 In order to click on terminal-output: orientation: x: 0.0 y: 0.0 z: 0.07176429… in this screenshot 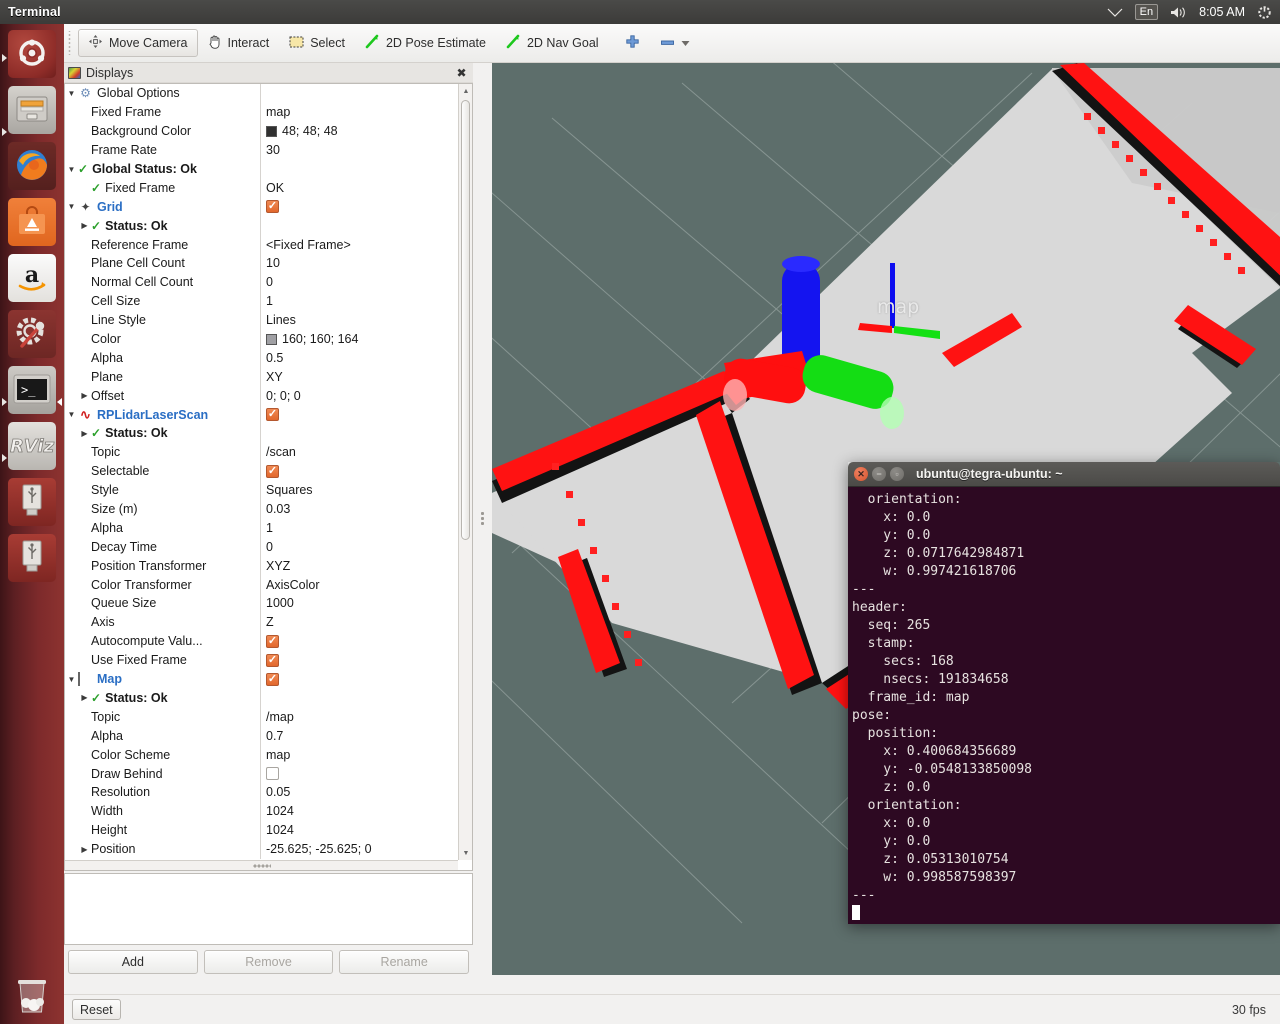, I will do `click(1064, 705)`.